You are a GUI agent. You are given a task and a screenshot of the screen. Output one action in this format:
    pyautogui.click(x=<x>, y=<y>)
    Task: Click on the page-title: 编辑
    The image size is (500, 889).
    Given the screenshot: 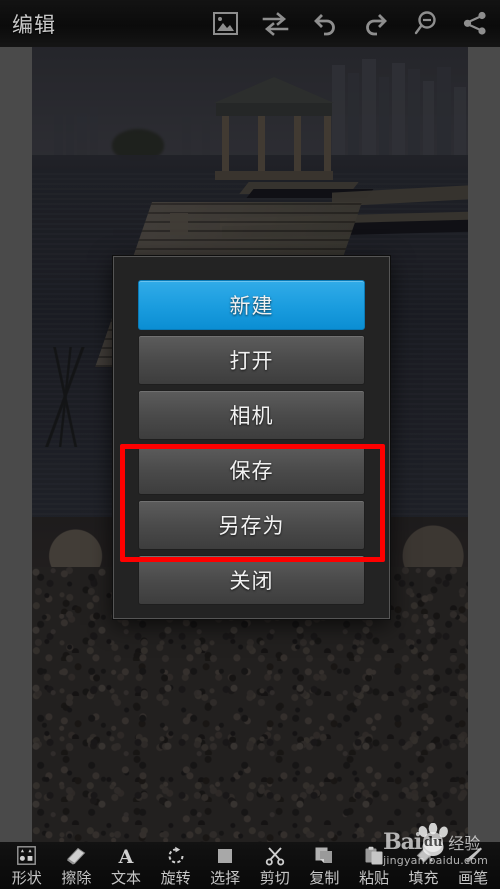 What is the action you would take?
    pyautogui.click(x=34, y=24)
    